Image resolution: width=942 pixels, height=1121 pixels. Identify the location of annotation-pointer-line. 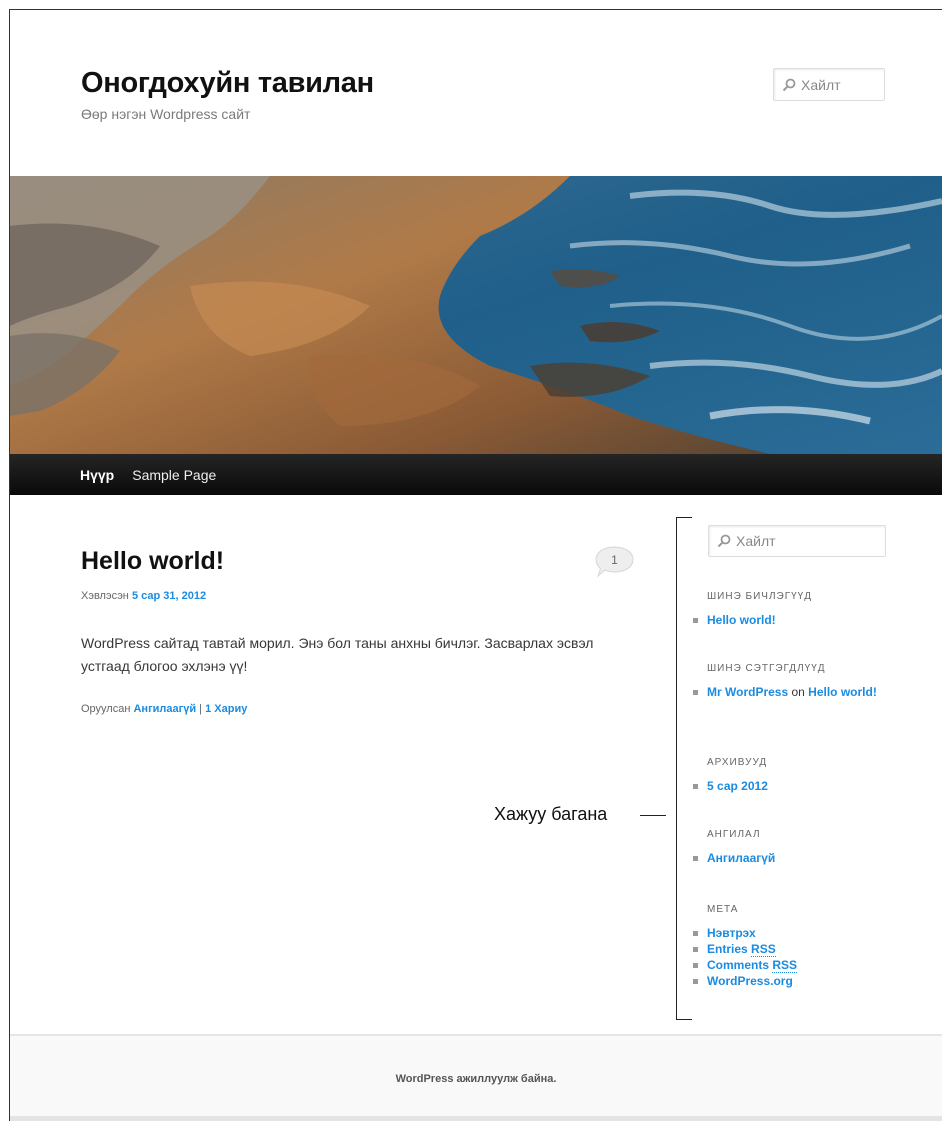
(653, 815).